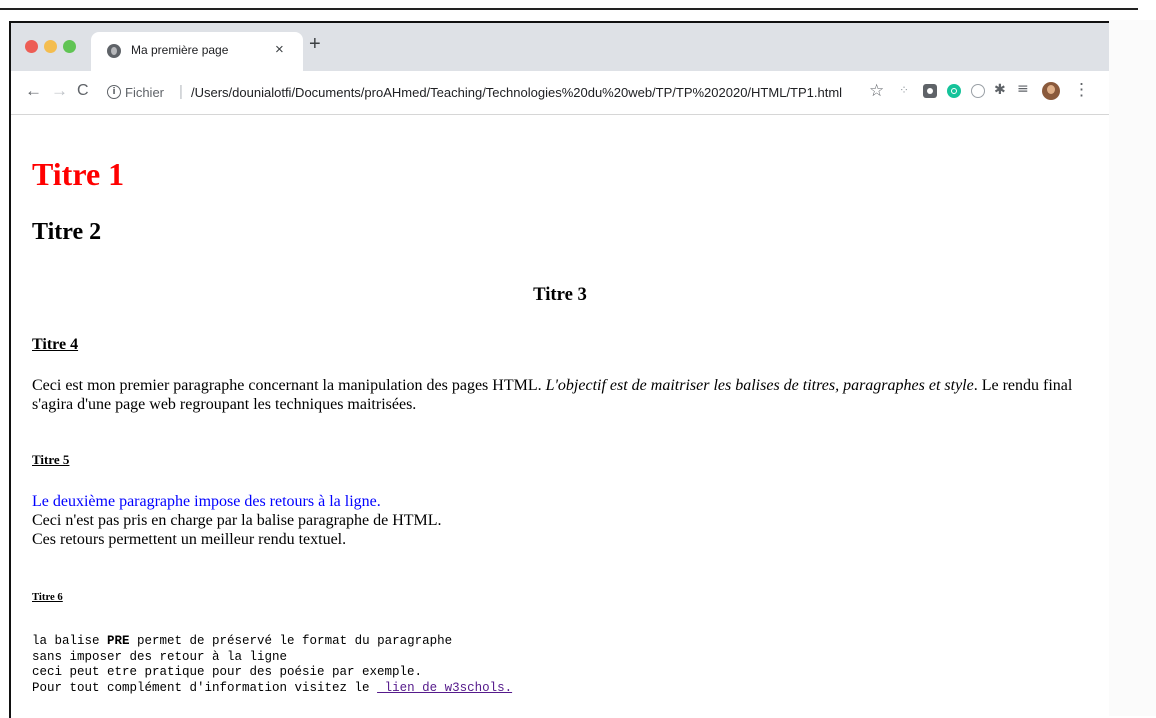 Image resolution: width=1156 pixels, height=718 pixels. What do you see at coordinates (1023, 89) in the screenshot?
I see `reading-list-icon: ≡` at bounding box center [1023, 89].